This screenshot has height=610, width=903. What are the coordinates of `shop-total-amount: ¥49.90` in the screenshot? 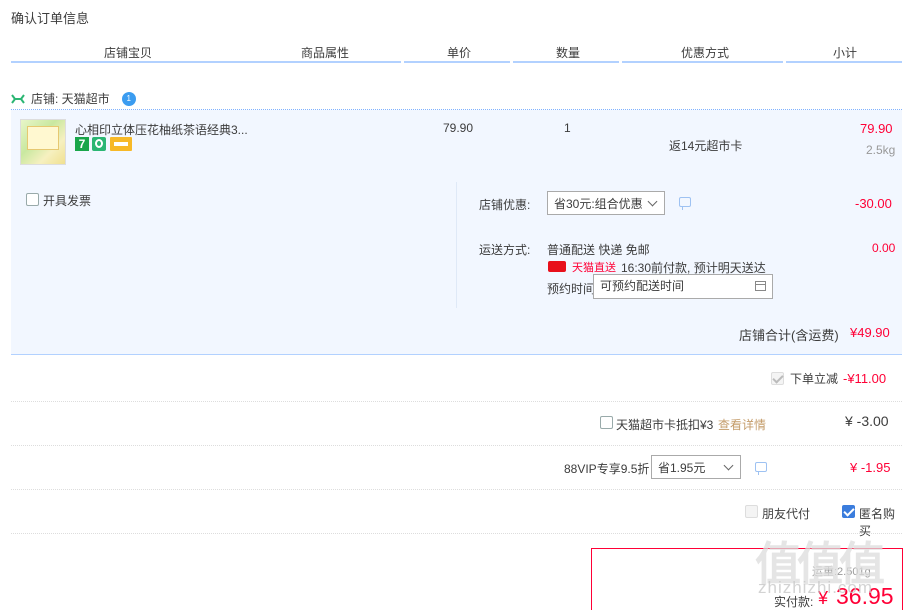 It's located at (870, 332).